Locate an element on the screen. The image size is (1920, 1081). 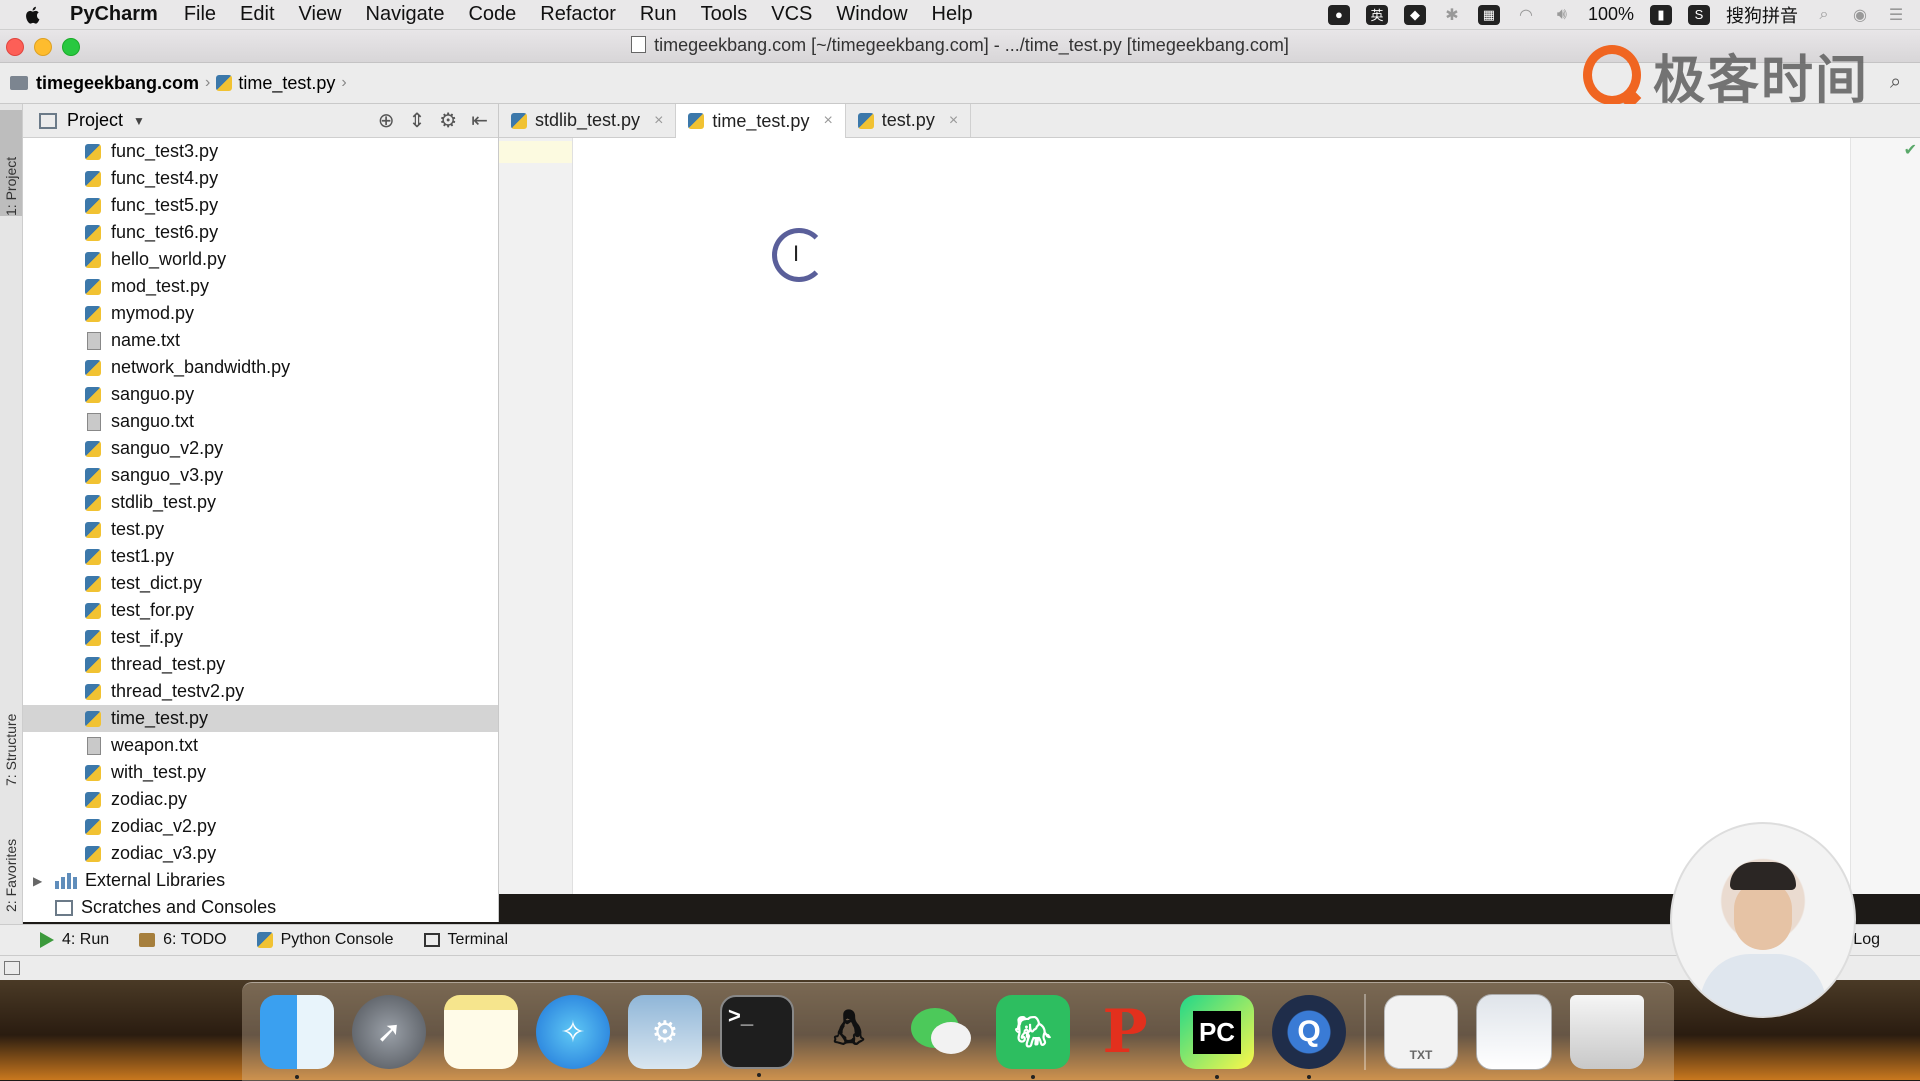
menu-view: View is located at coordinates (320, 14).